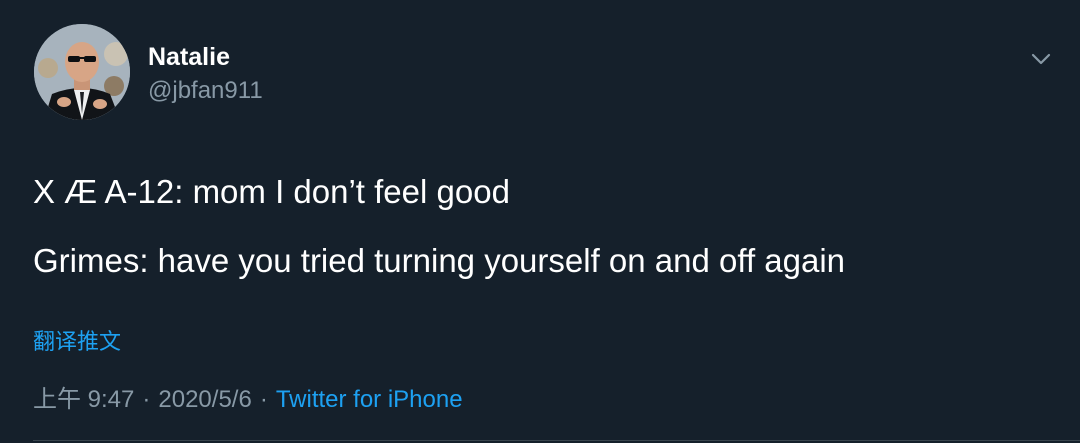 The image size is (1080, 443). I want to click on user-handle: @jbfan911, so click(205, 91).